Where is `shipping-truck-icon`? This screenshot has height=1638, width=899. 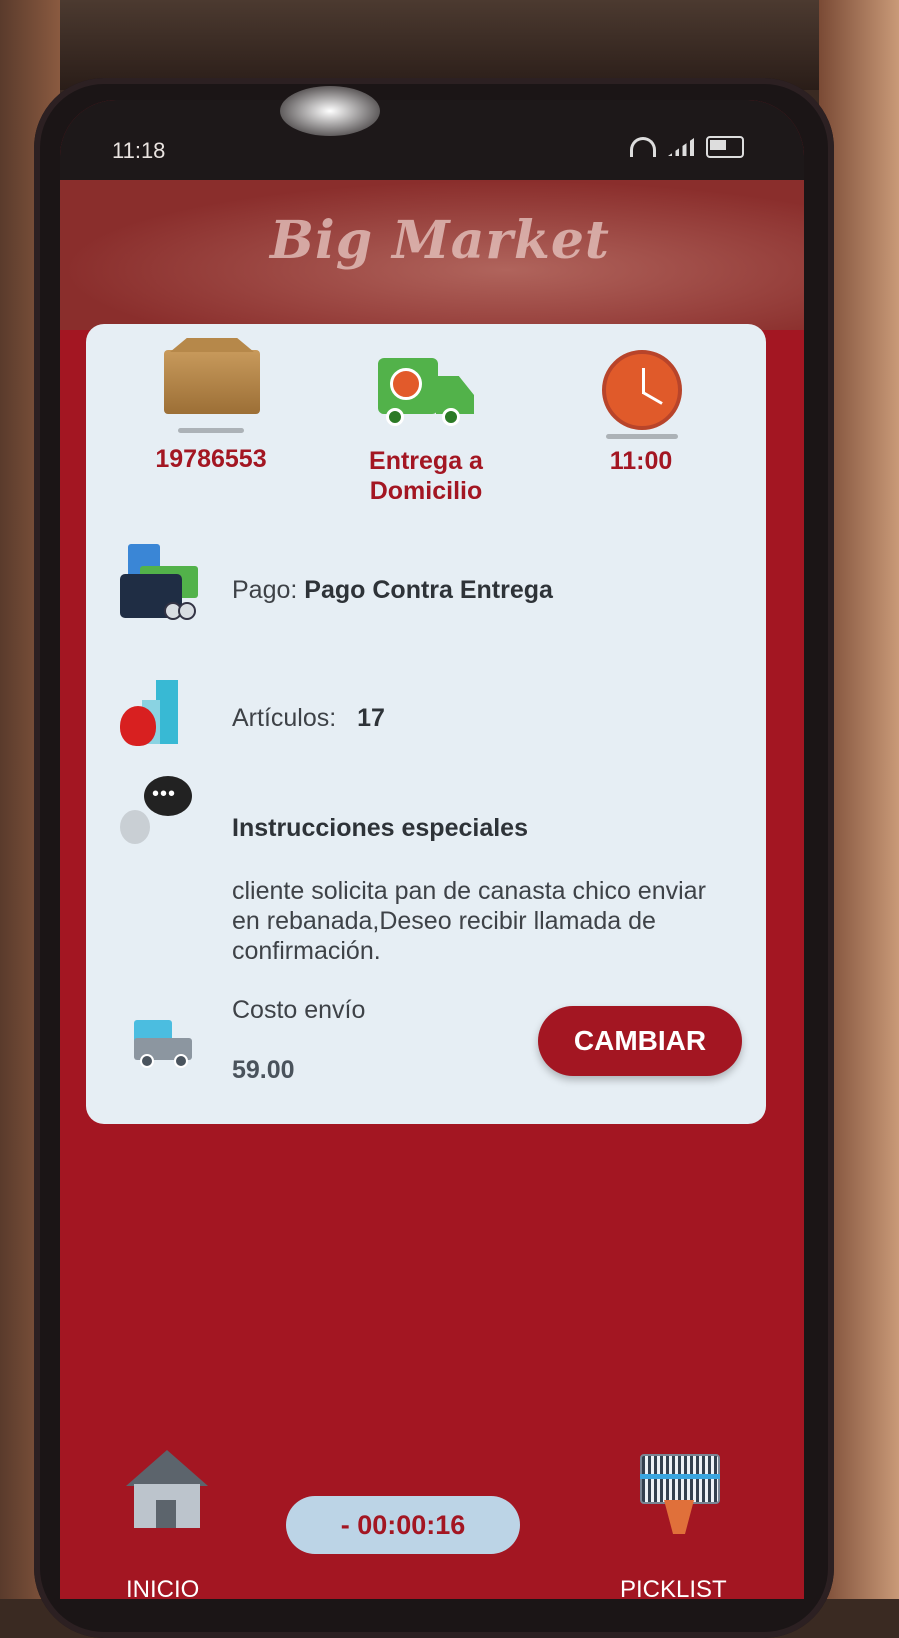 shipping-truck-icon is located at coordinates (158, 1044).